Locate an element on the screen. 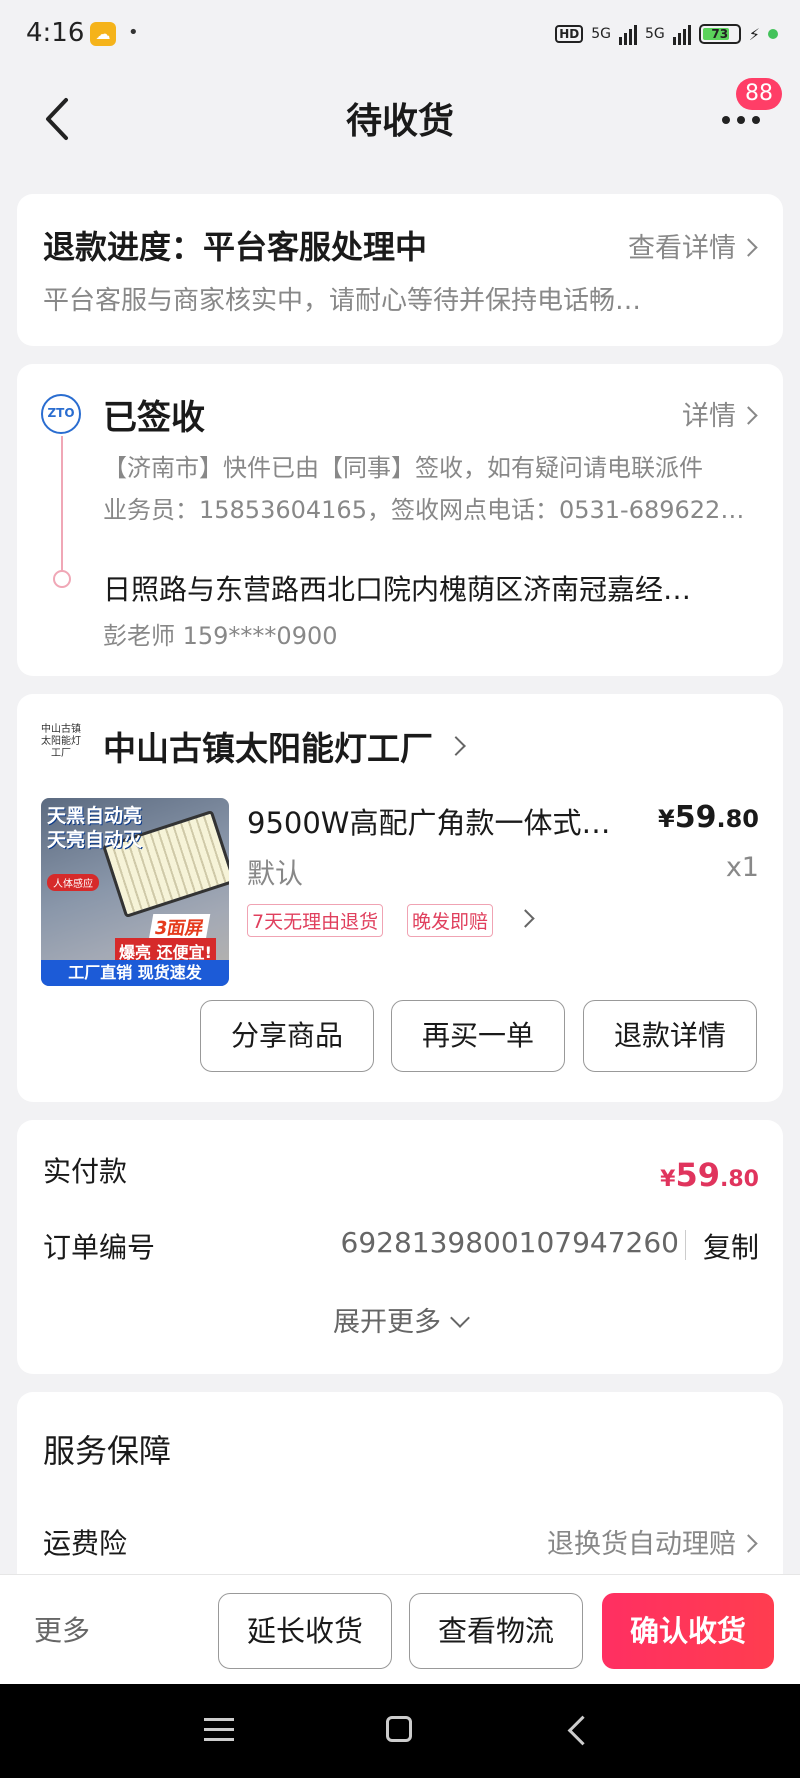 This screenshot has width=800, height=1778. paid-integer: 59 is located at coordinates (698, 1175).